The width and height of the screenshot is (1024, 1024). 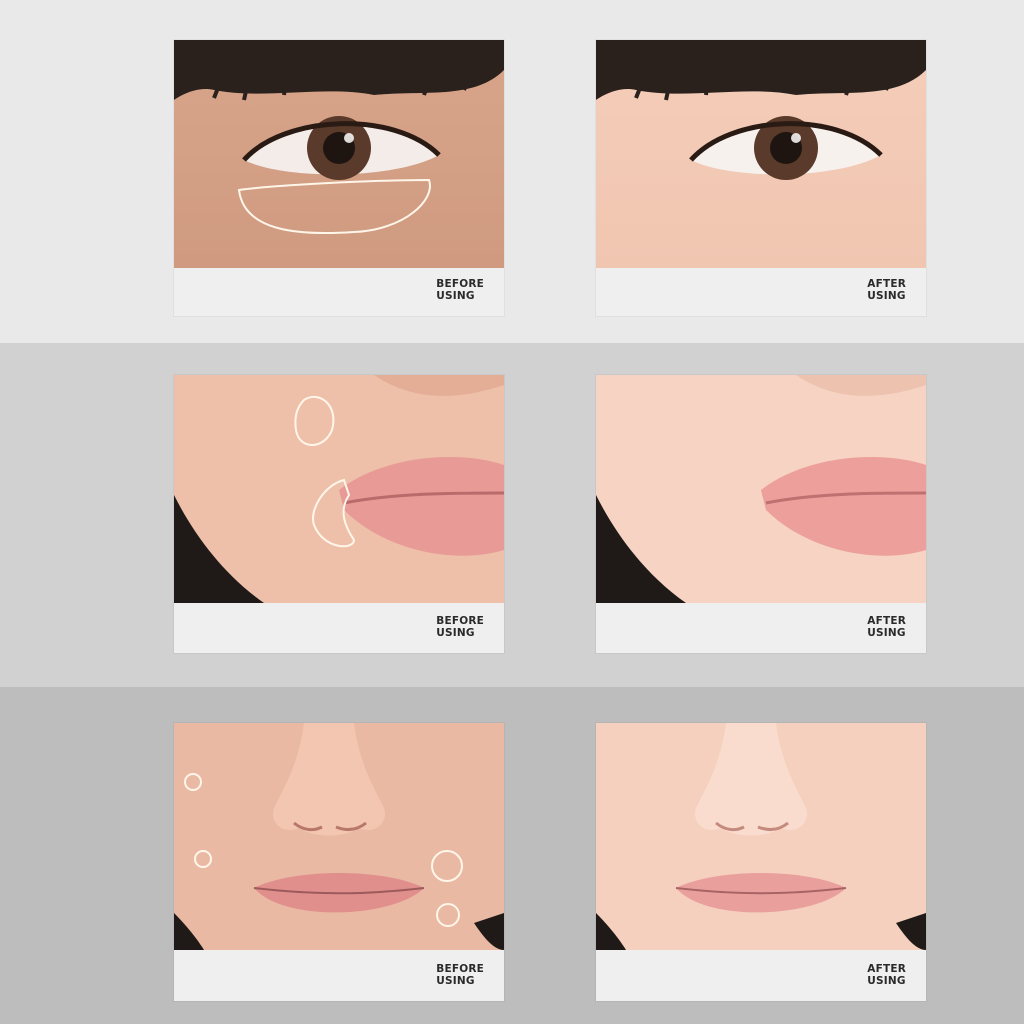 What do you see at coordinates (761, 489) in the screenshot?
I see `after-photo-cheek` at bounding box center [761, 489].